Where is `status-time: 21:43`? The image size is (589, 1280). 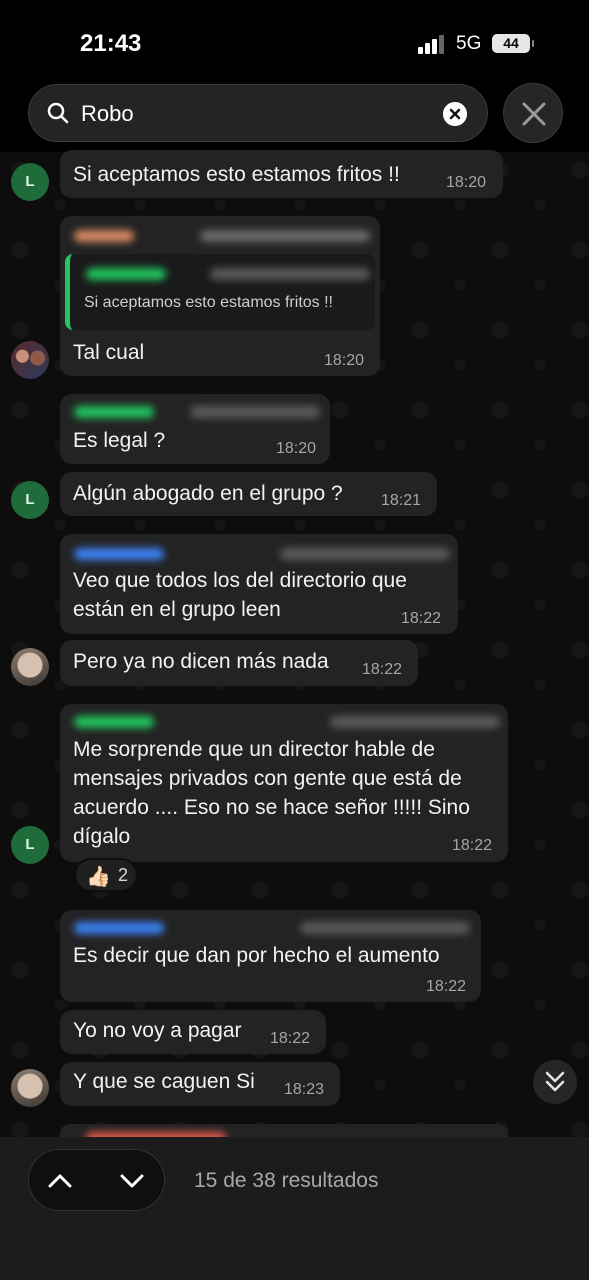 status-time: 21:43 is located at coordinates (111, 43).